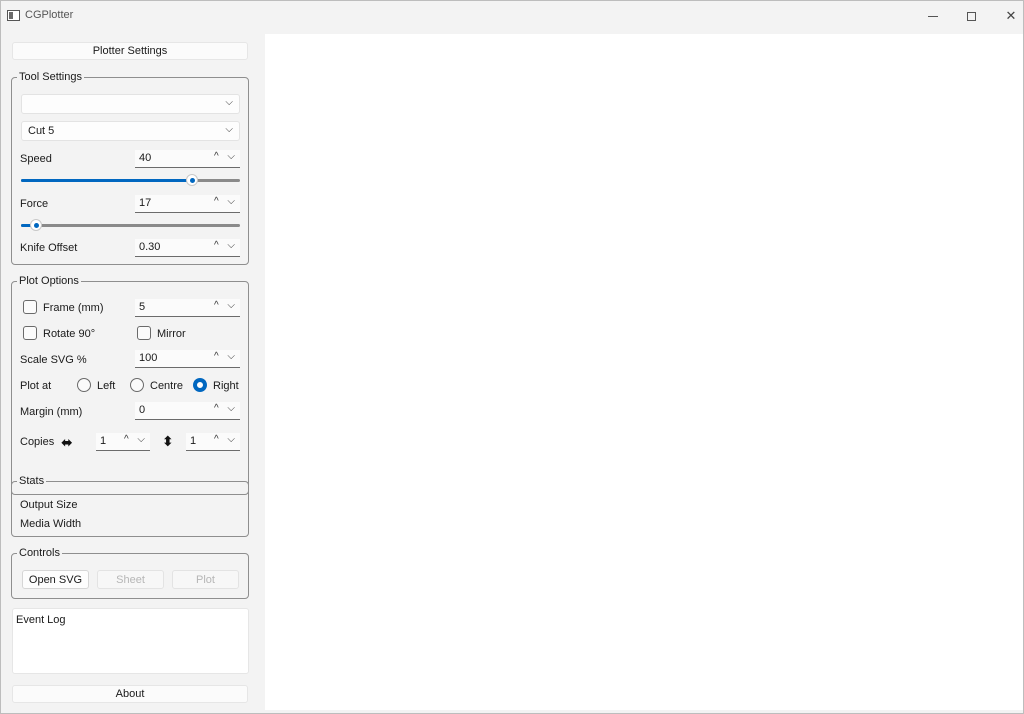  Describe the element at coordinates (36, 159) in the screenshot. I see `speed-label: Speed` at that location.